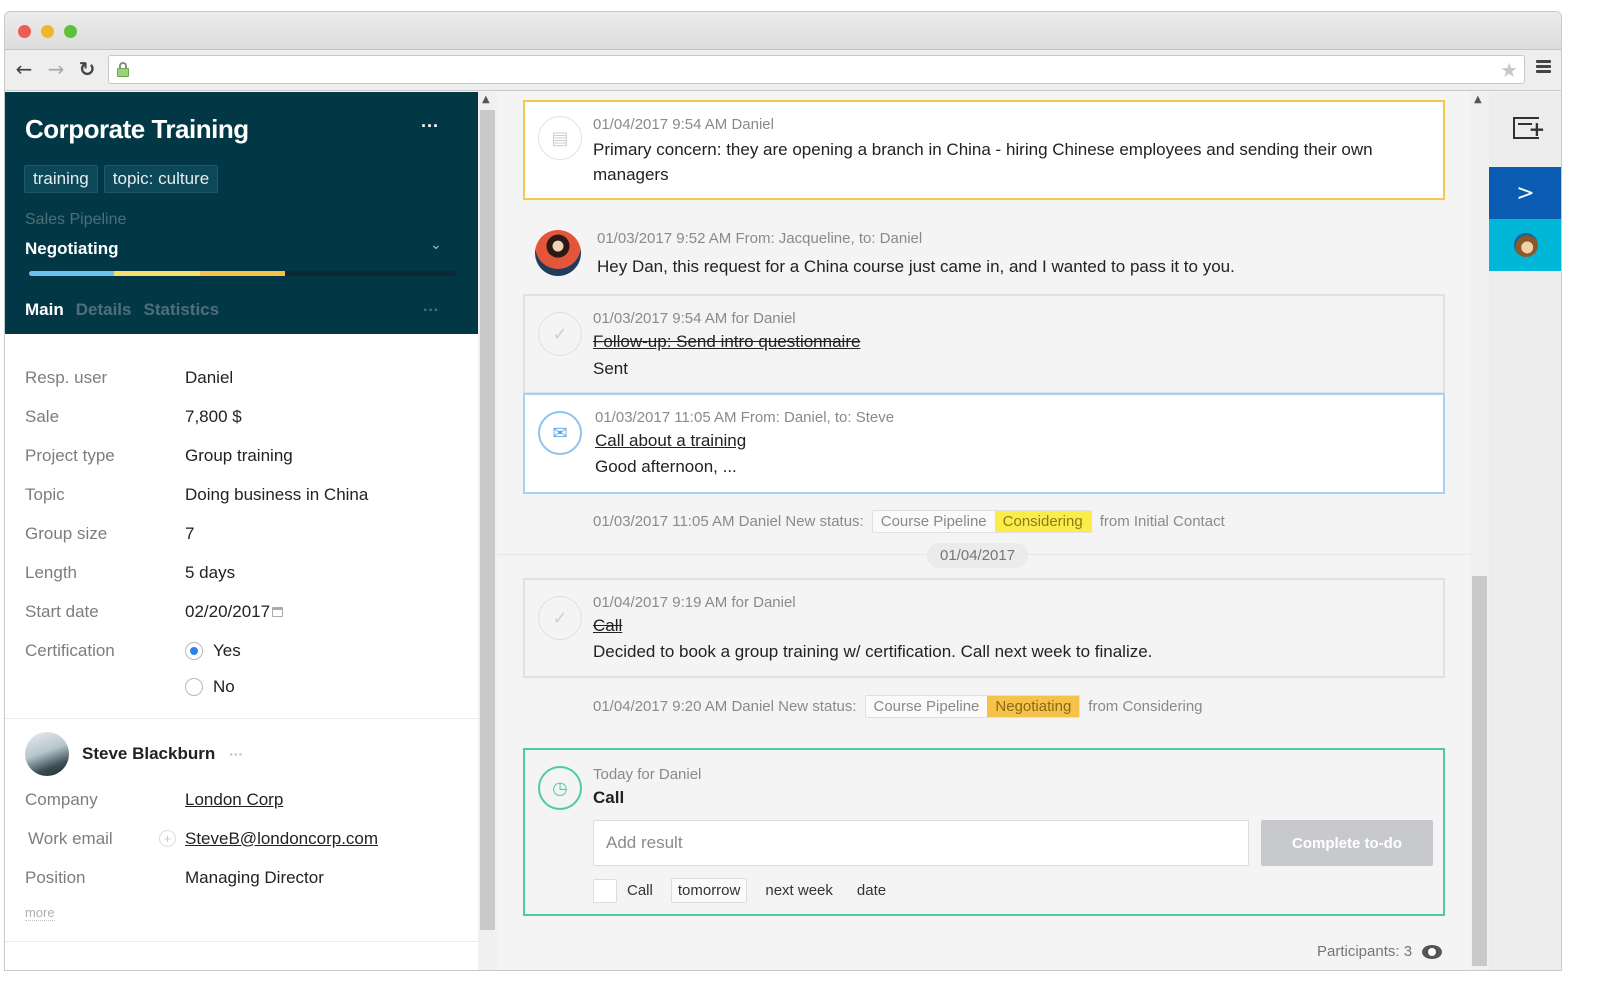  Describe the element at coordinates (558, 253) in the screenshot. I see `sender-avatar` at that location.